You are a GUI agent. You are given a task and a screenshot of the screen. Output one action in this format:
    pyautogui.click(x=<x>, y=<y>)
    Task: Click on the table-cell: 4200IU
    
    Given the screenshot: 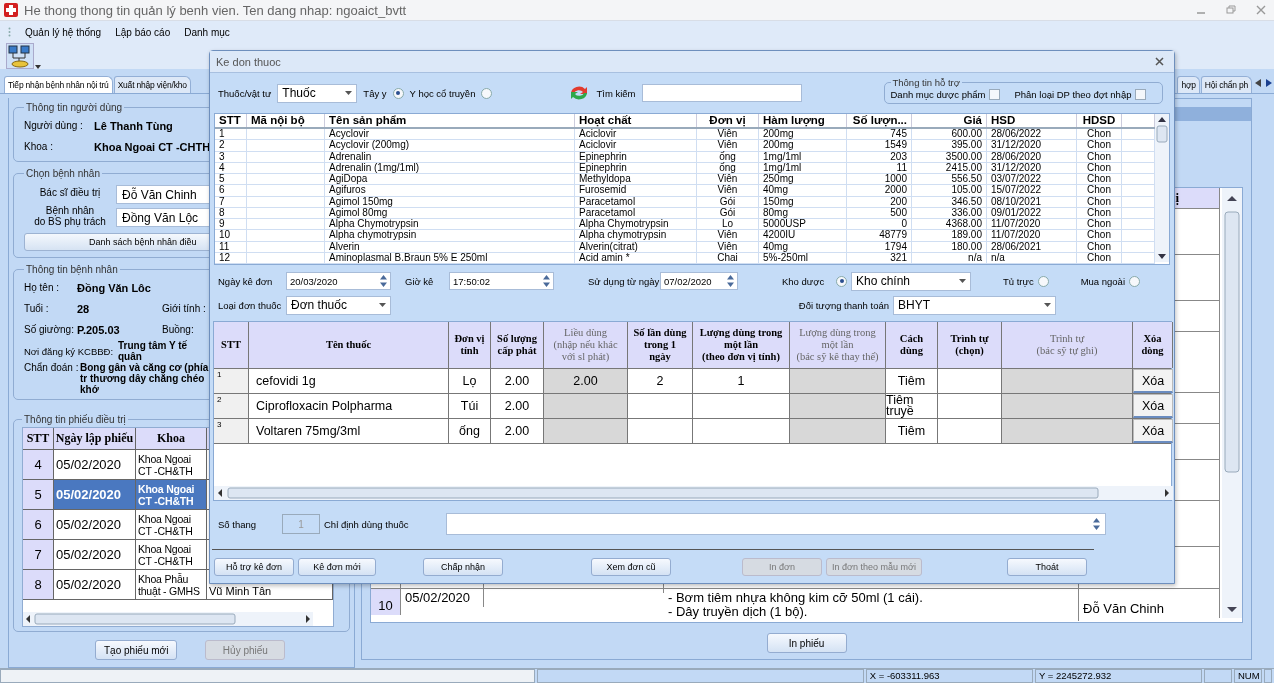 What is the action you would take?
    pyautogui.click(x=803, y=235)
    